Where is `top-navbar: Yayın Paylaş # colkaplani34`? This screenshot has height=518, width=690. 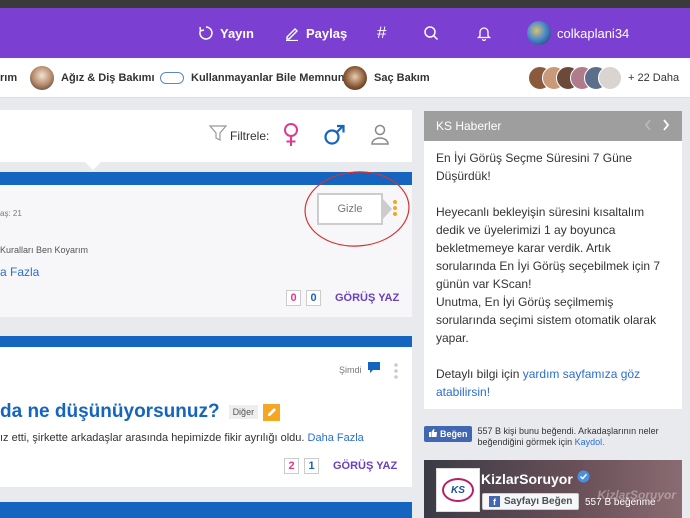 top-navbar: Yayın Paylaş # colkaplani34 is located at coordinates (345, 33).